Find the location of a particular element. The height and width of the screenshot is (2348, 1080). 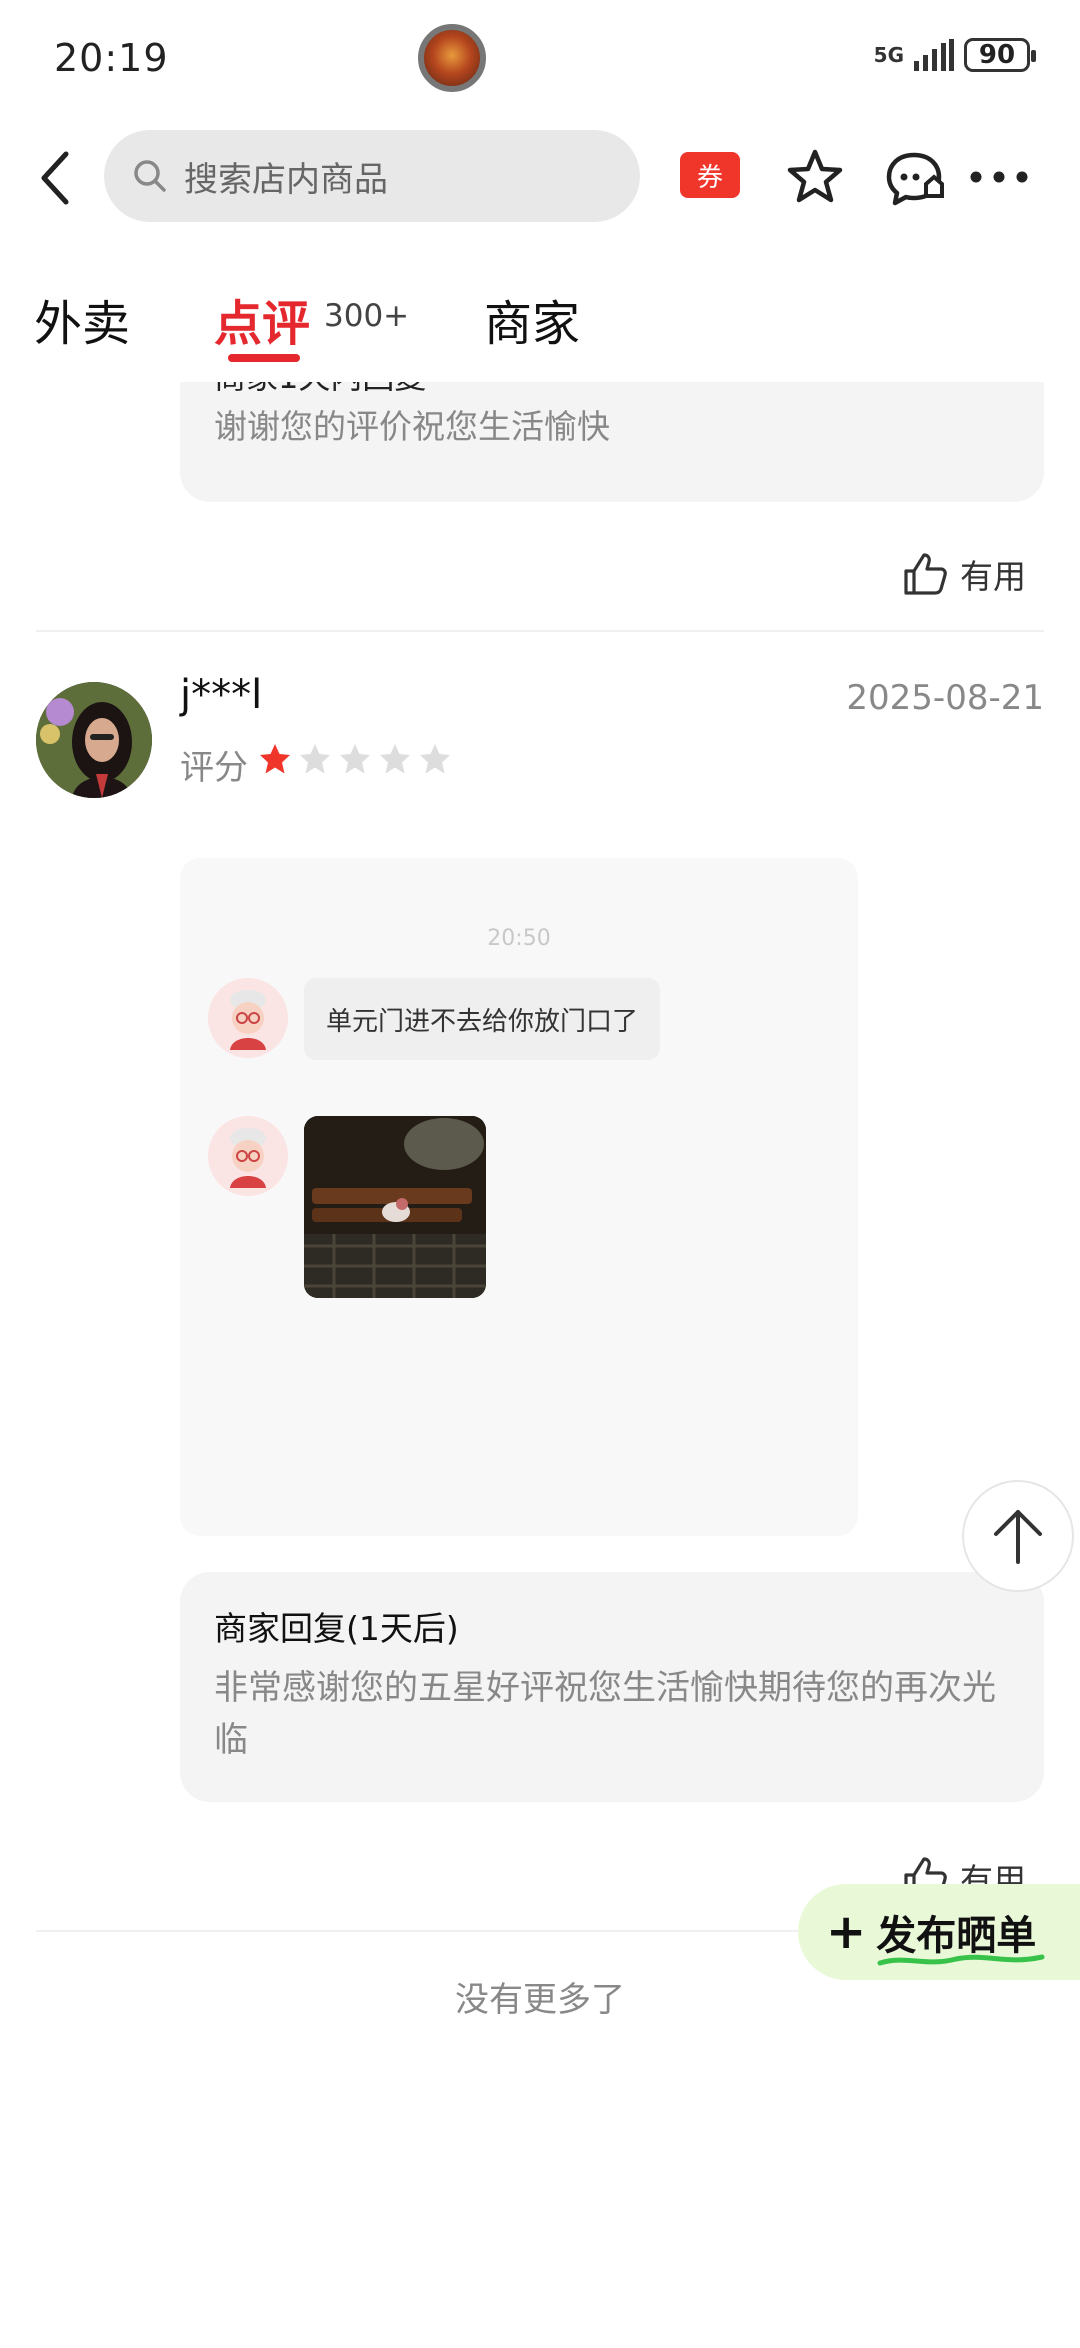

customer-service-button is located at coordinates (914, 179).